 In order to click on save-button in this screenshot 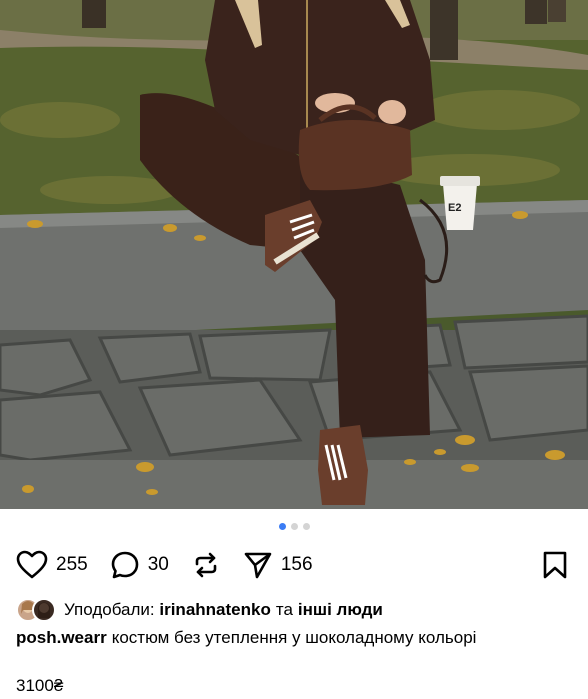, I will do `click(555, 567)`.